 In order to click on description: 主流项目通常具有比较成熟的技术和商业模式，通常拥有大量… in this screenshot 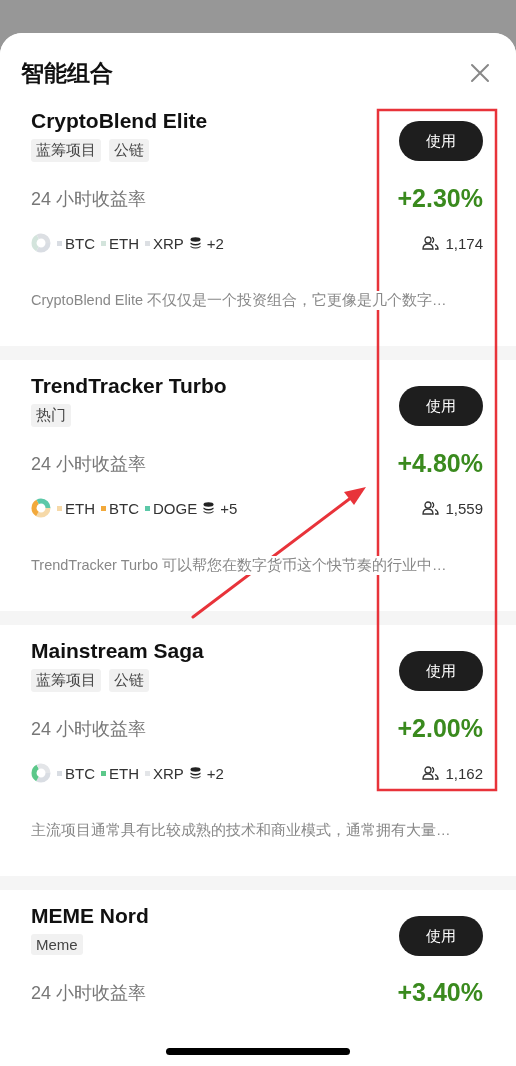, I will do `click(241, 830)`.